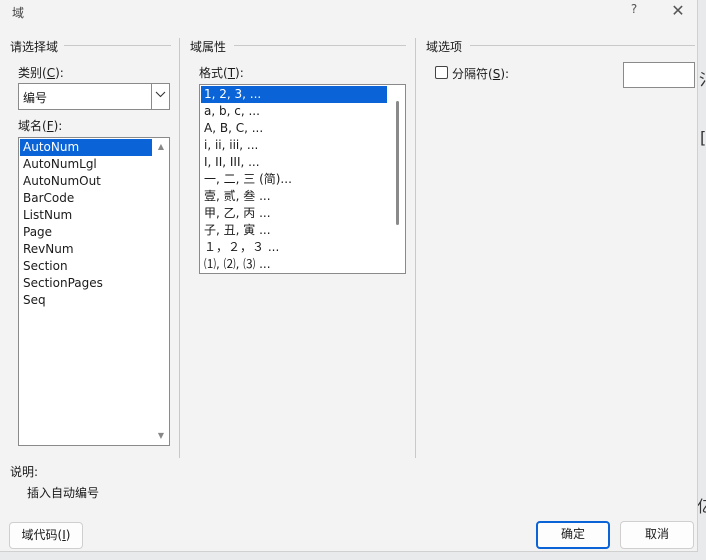 The image size is (706, 560). I want to click on scroll-down-icon: ▼, so click(161, 436).